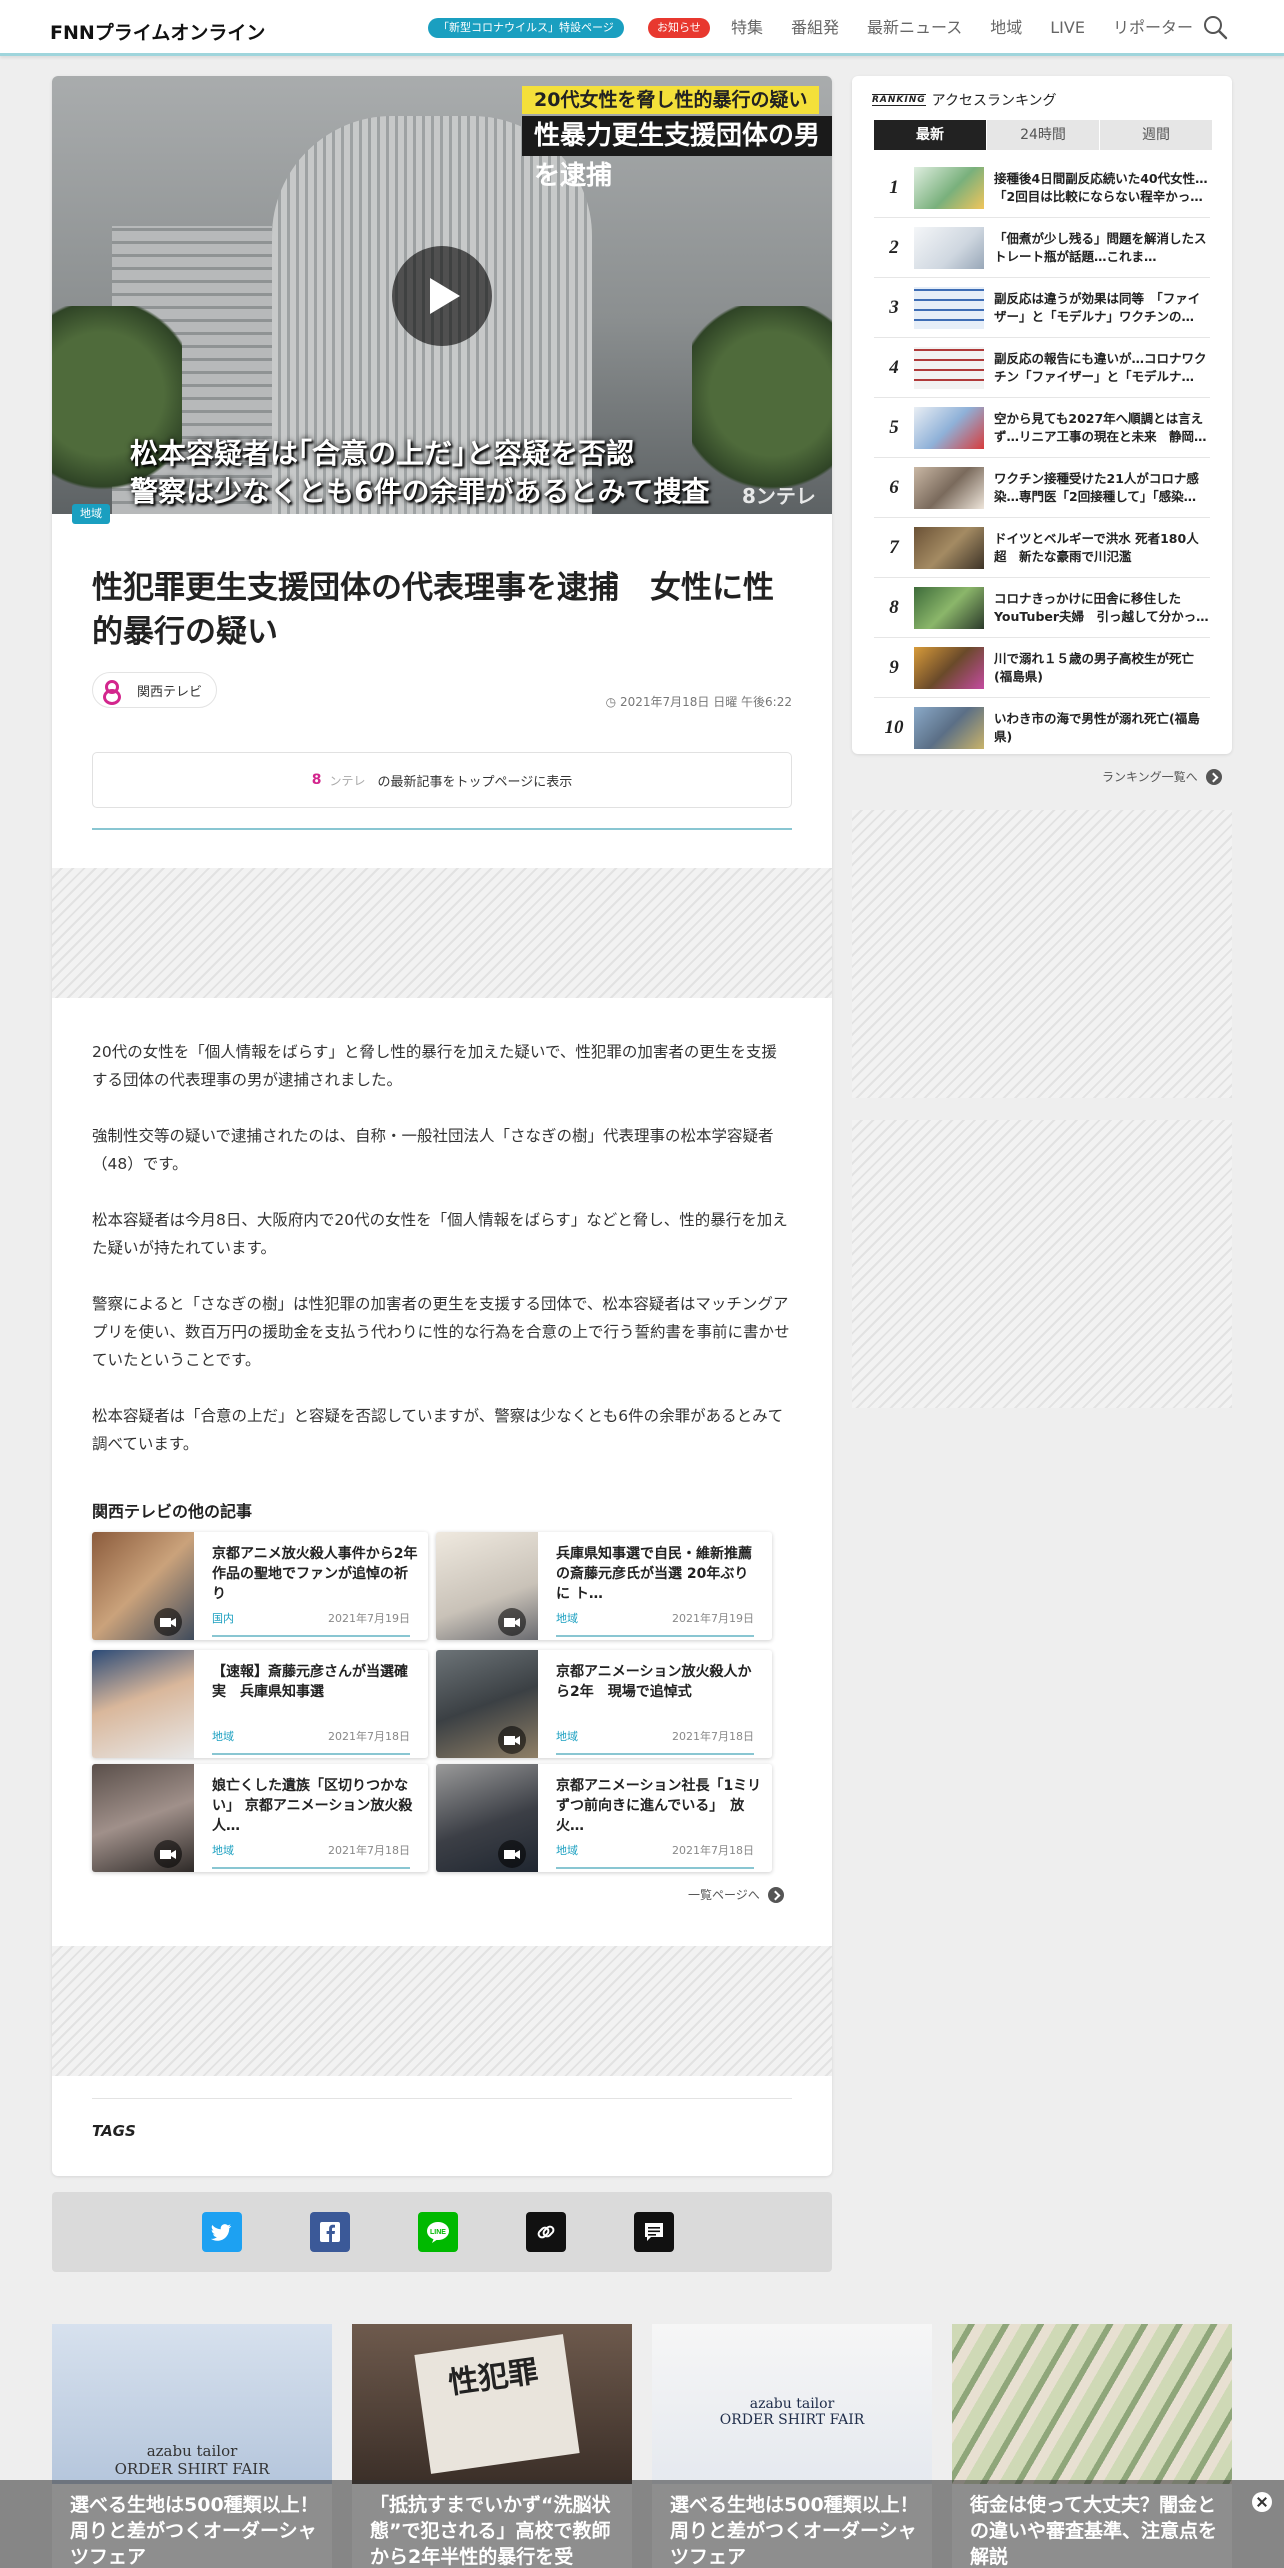 This screenshot has height=2568, width=1284. What do you see at coordinates (1092, 2404) in the screenshot?
I see `recommend-image` at bounding box center [1092, 2404].